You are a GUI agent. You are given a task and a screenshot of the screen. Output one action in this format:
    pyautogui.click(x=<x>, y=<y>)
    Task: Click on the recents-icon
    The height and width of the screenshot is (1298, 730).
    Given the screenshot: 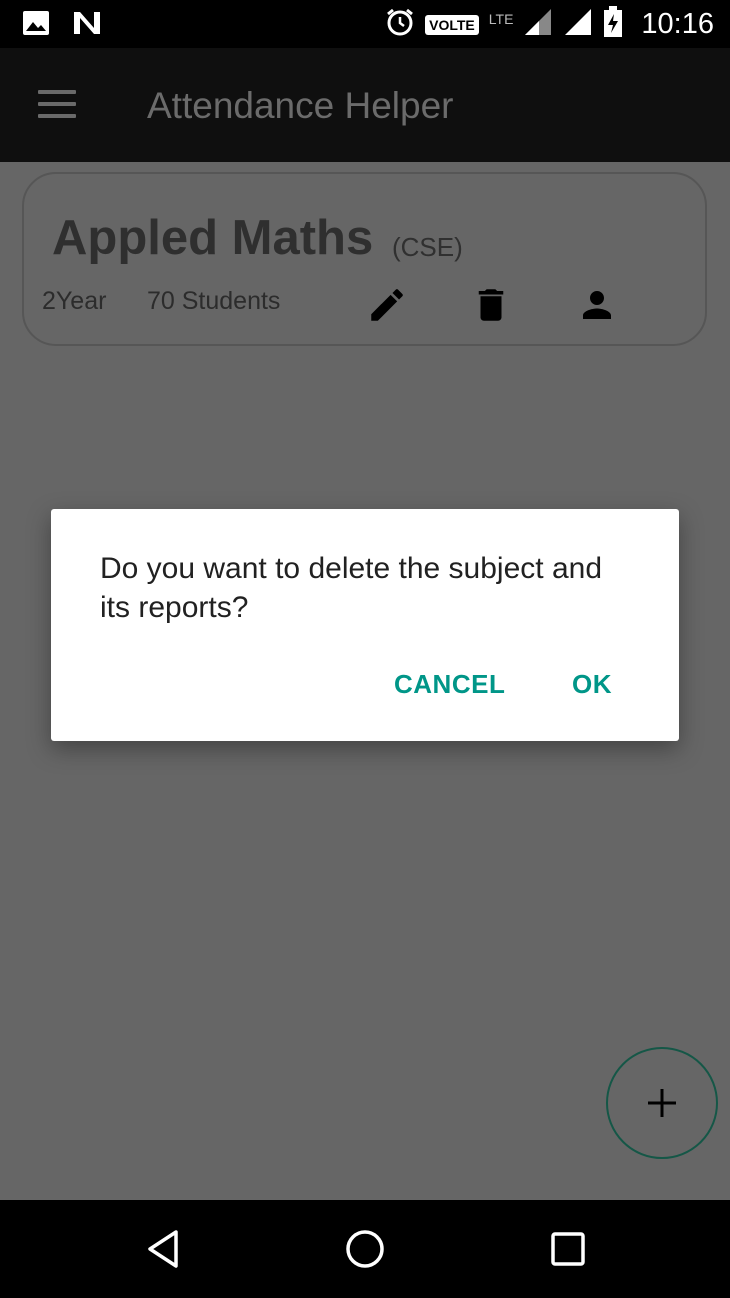 What is the action you would take?
    pyautogui.click(x=568, y=1249)
    